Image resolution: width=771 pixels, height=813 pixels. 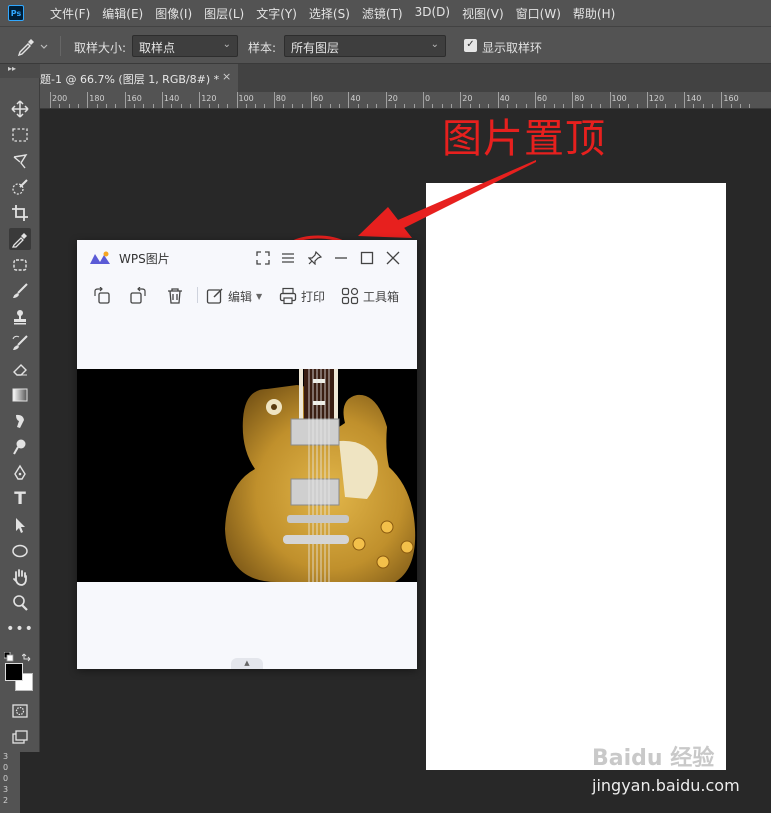 I want to click on chevron-down-icon: ▼, so click(x=259, y=296).